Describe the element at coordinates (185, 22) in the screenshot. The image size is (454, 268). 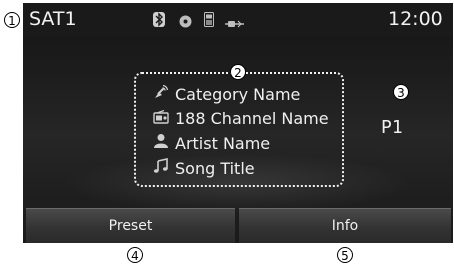
I see `disc-icon` at that location.